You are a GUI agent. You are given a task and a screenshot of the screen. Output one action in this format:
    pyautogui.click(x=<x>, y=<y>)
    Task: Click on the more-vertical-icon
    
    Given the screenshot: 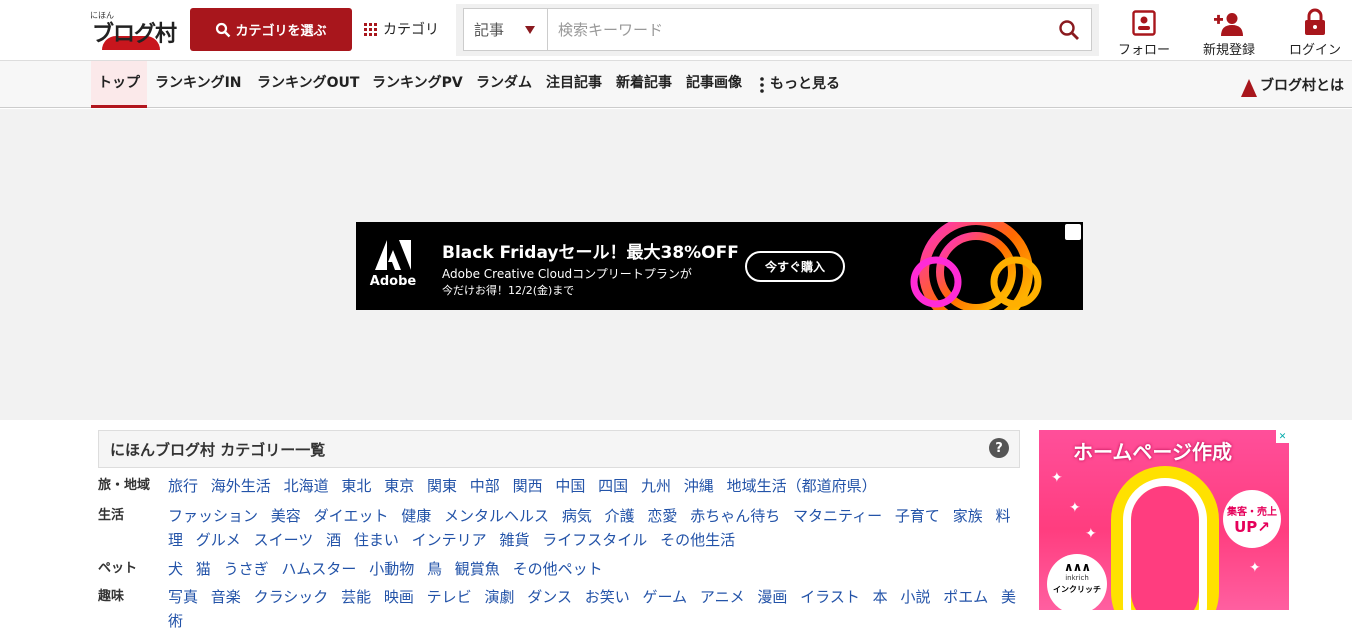 What is the action you would take?
    pyautogui.click(x=762, y=84)
    